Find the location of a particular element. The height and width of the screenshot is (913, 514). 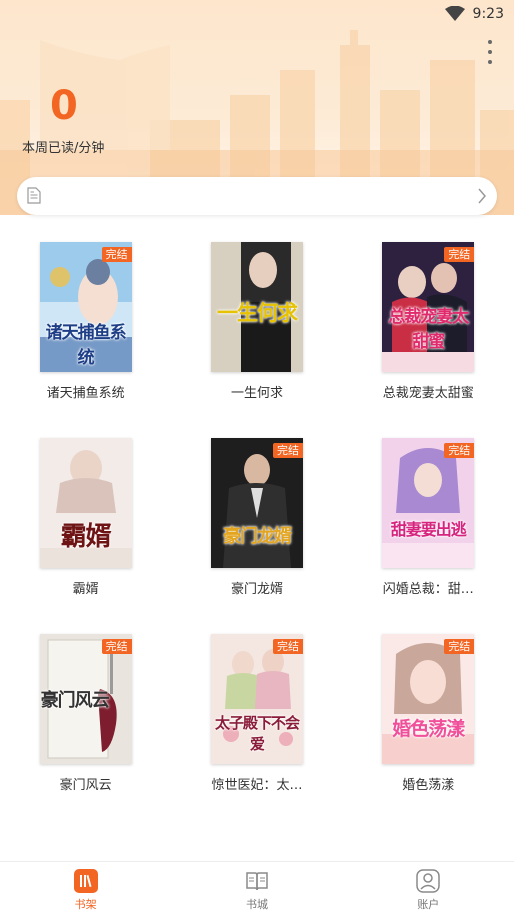

book-item: 霸婿 霸婿 is located at coordinates (85, 517).